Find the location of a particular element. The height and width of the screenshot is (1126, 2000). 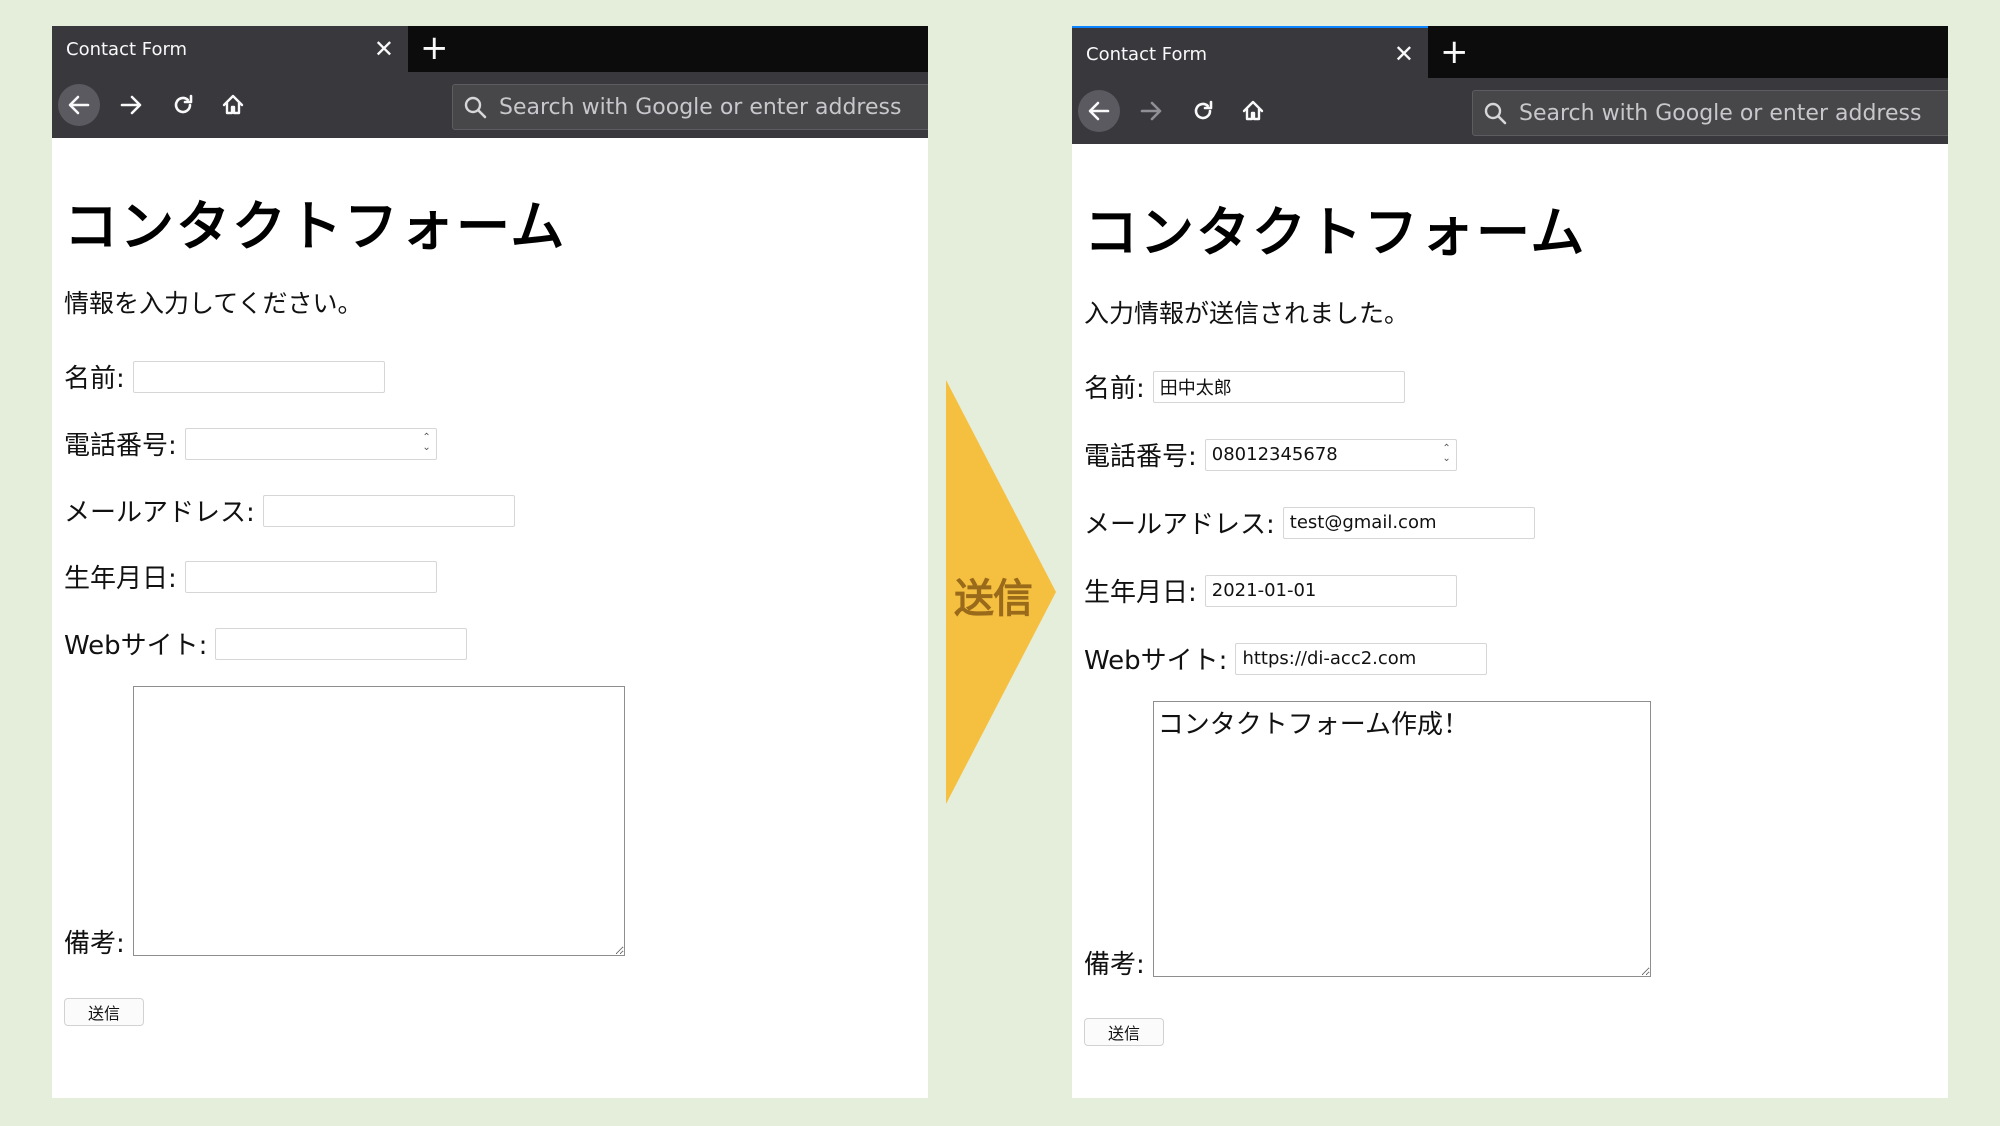

notes-row: 備考: is located at coordinates (344, 822).